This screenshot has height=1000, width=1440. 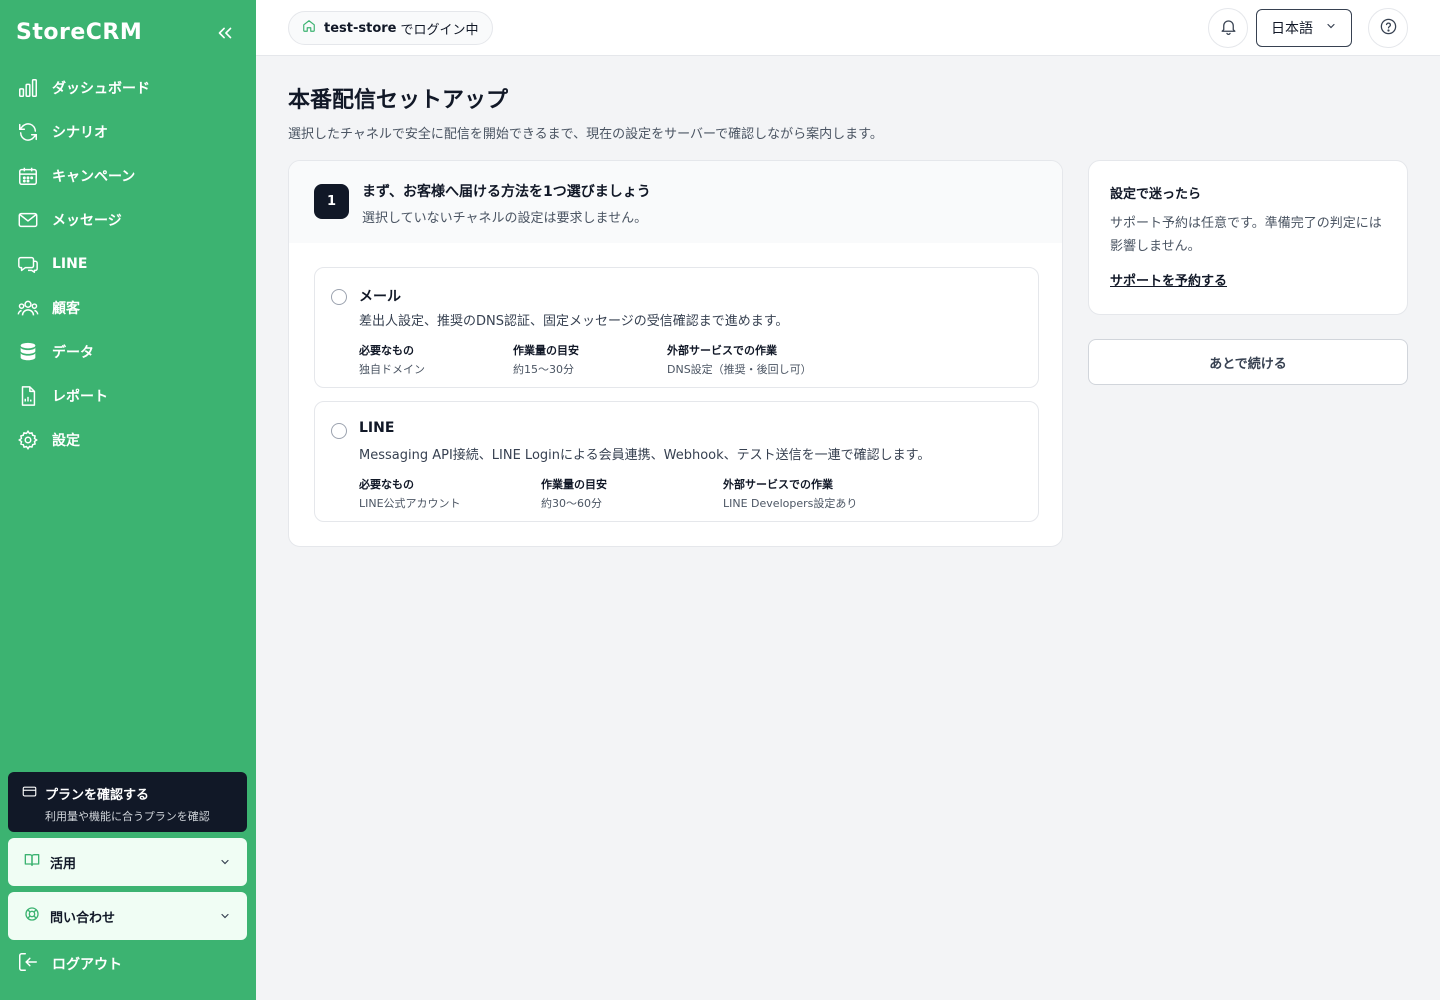 What do you see at coordinates (63, 864) in the screenshot?
I see `usage-accordion-label: 活用` at bounding box center [63, 864].